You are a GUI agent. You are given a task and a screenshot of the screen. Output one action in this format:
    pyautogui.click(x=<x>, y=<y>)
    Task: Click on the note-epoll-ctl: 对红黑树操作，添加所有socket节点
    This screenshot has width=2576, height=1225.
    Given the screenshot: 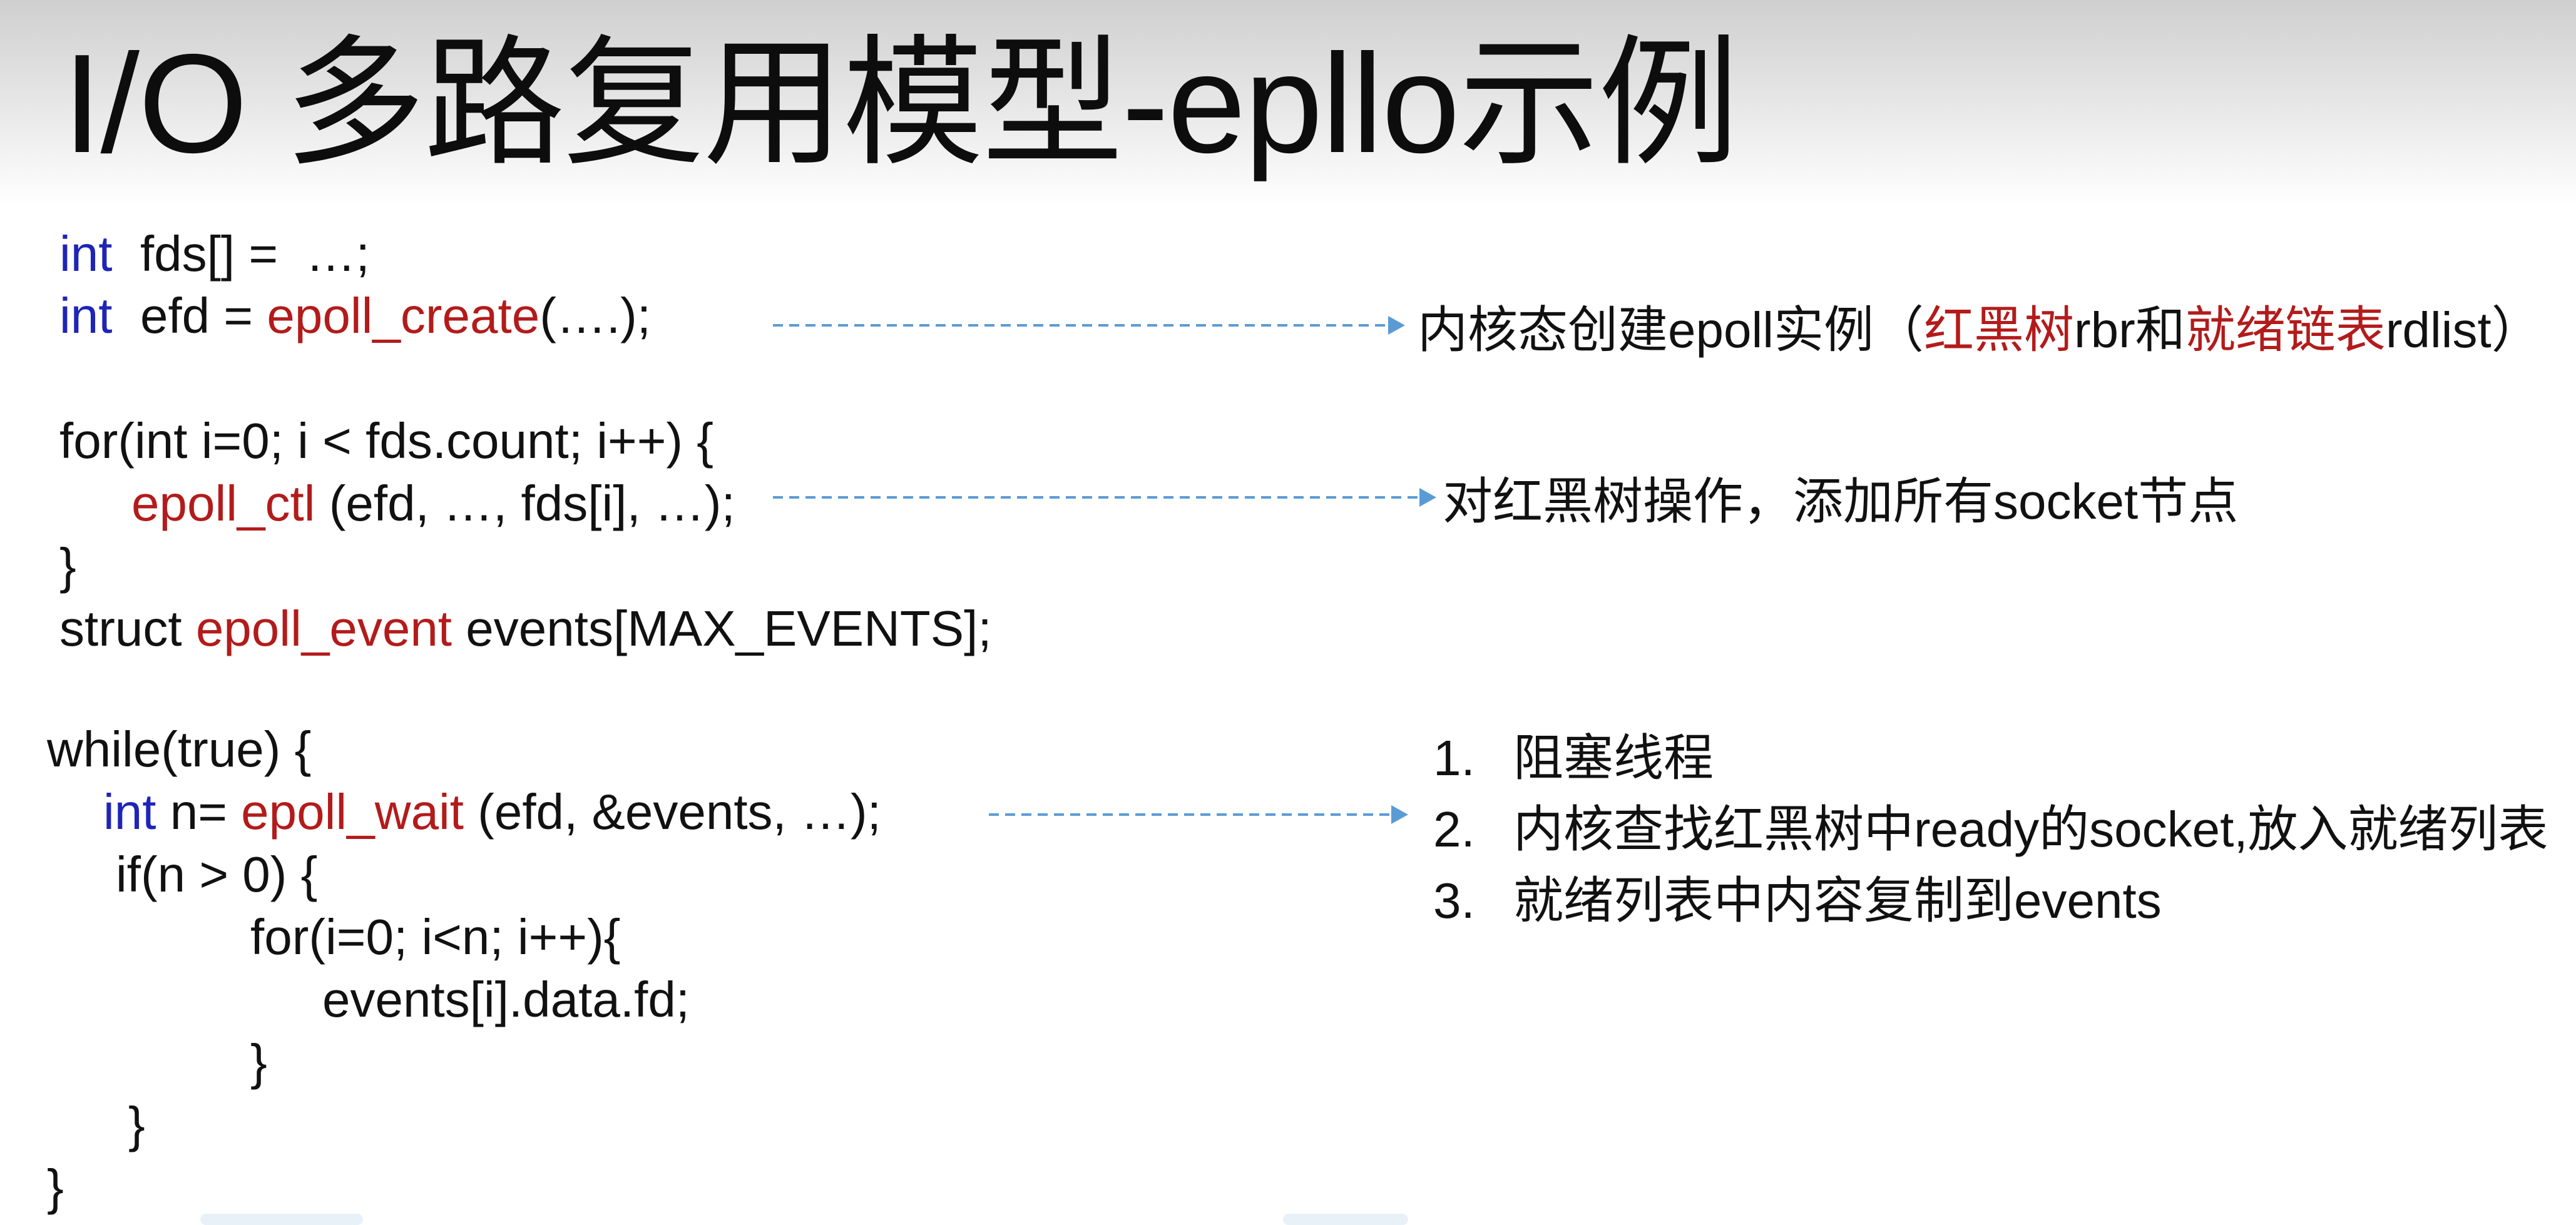 What is the action you would take?
    pyautogui.click(x=1841, y=502)
    